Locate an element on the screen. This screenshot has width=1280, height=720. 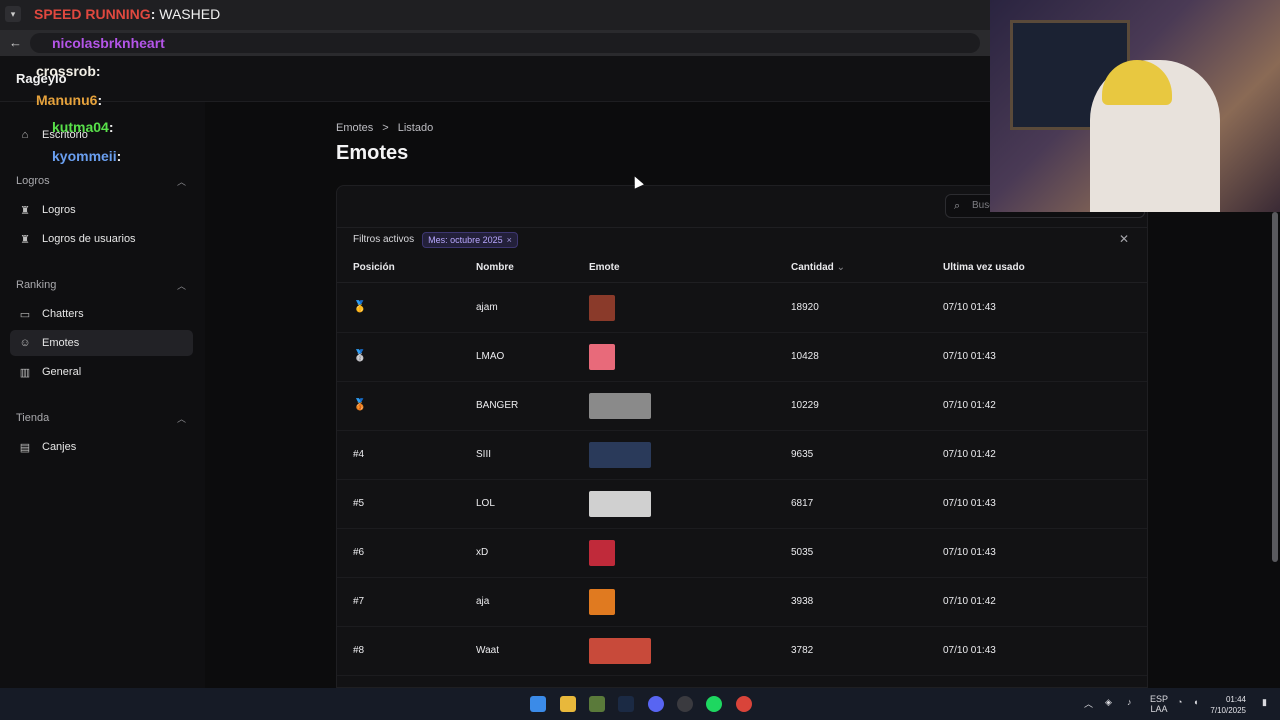
row-name: aja is located at coordinates (483, 601).